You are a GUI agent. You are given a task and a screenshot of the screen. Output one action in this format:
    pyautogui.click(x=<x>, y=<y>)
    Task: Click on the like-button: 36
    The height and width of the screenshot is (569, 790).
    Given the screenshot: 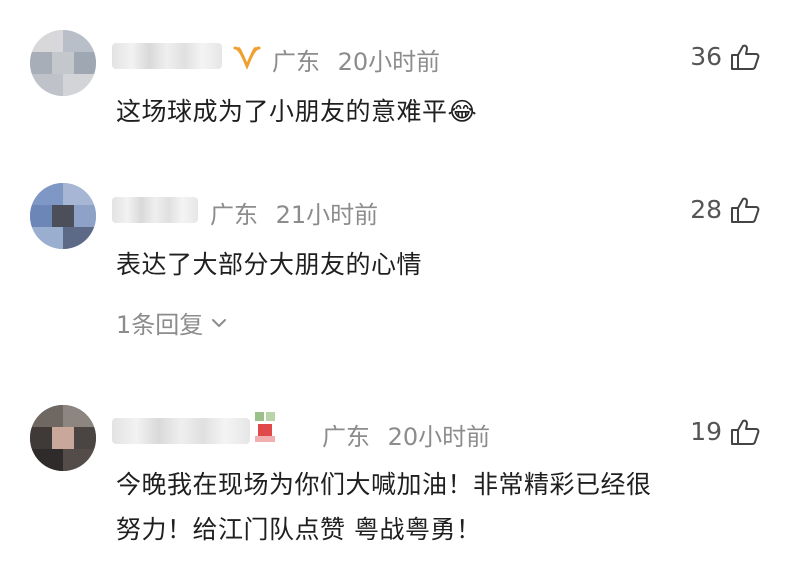 What is the action you would take?
    pyautogui.click(x=725, y=56)
    